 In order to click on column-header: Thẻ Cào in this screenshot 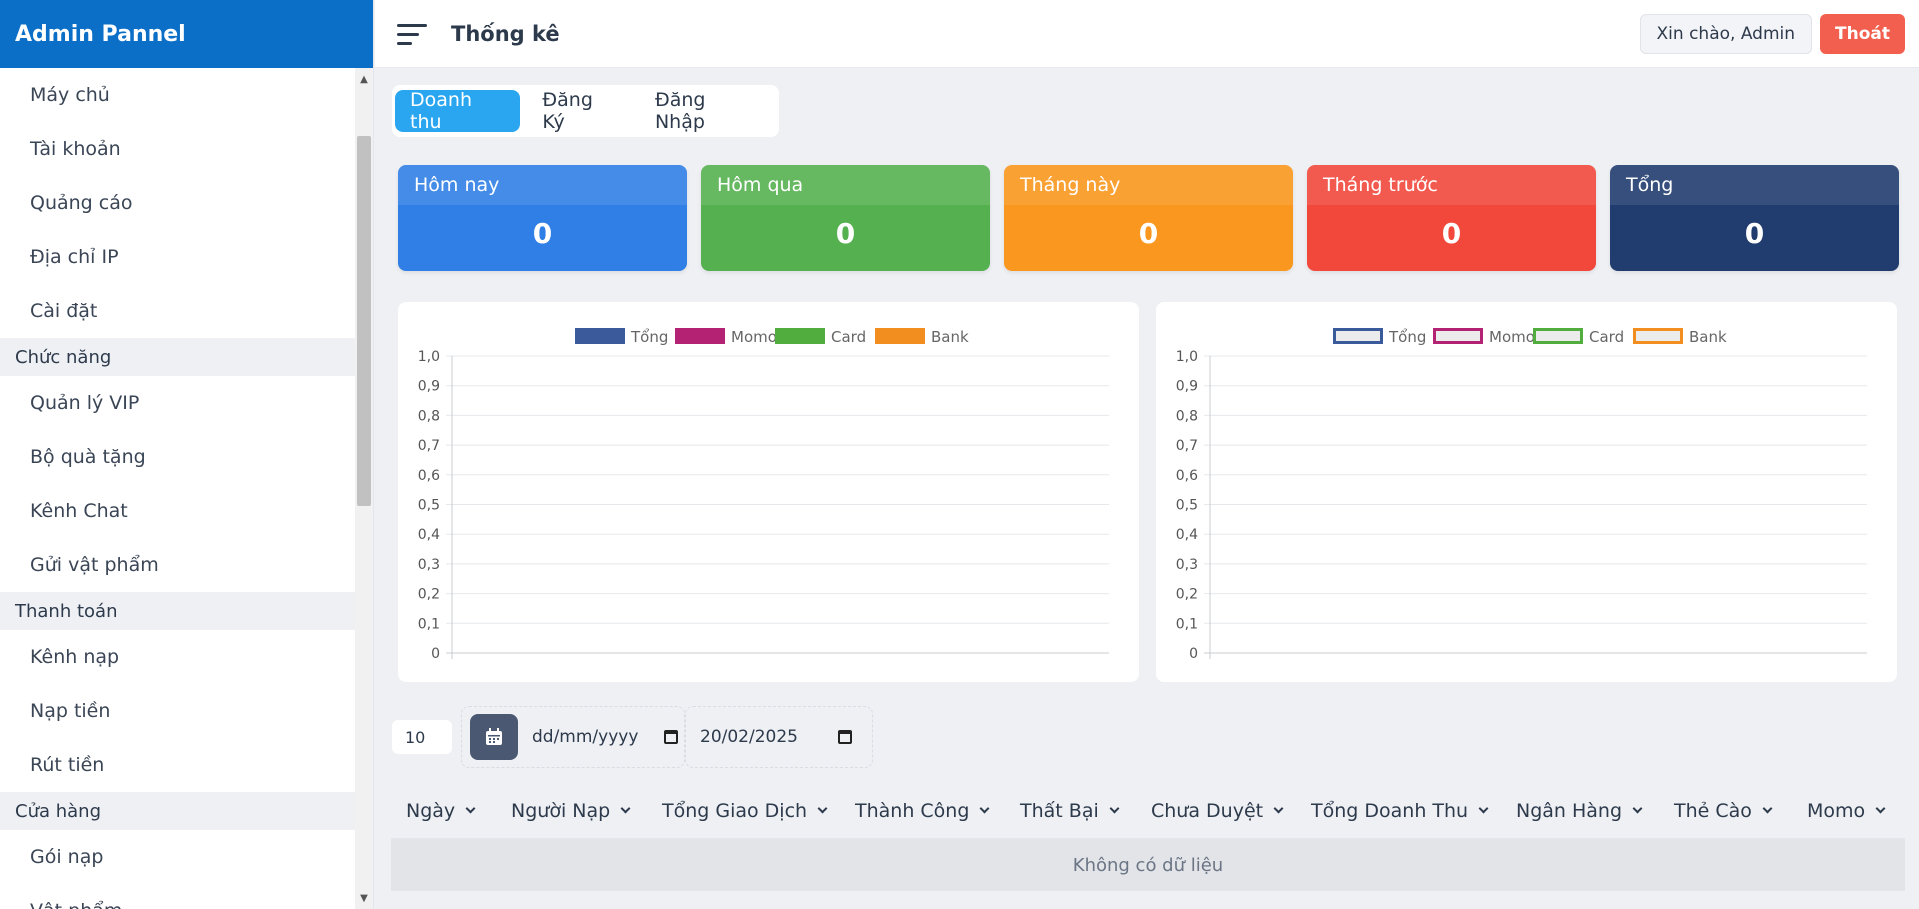, I will do `click(1723, 811)`.